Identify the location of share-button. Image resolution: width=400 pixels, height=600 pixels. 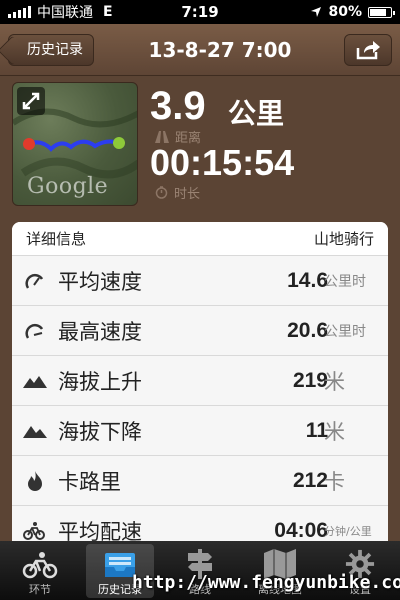
(368, 50).